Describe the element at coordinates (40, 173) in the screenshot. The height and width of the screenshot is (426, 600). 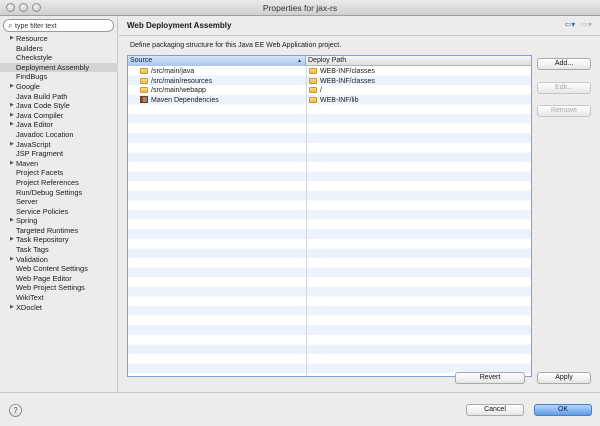
I see `sidebar-item-label: Project Facets` at that location.